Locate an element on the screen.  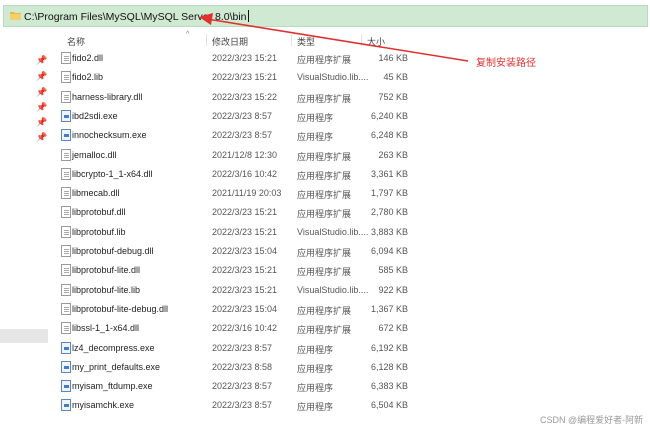
watermark: CSDN @编程爱好者-阿新 is located at coordinates (592, 420).